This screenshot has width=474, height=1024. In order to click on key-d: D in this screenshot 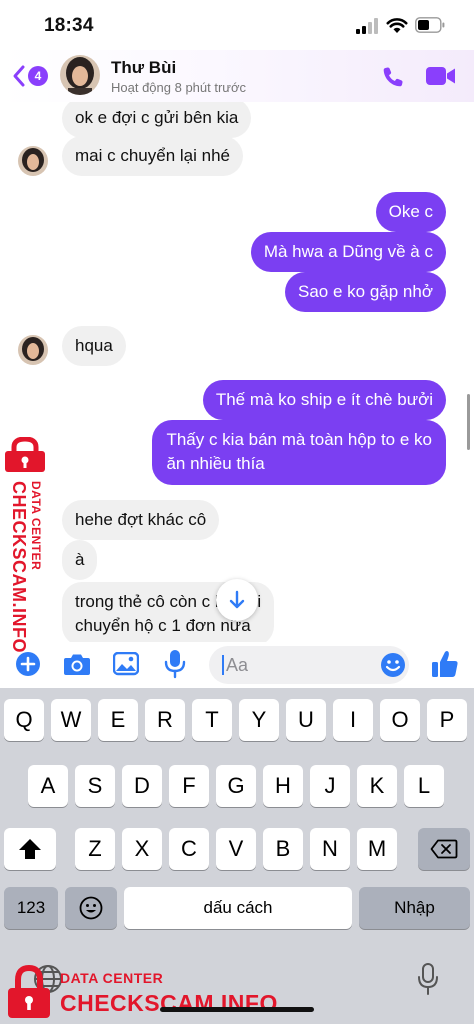, I will do `click(142, 786)`.